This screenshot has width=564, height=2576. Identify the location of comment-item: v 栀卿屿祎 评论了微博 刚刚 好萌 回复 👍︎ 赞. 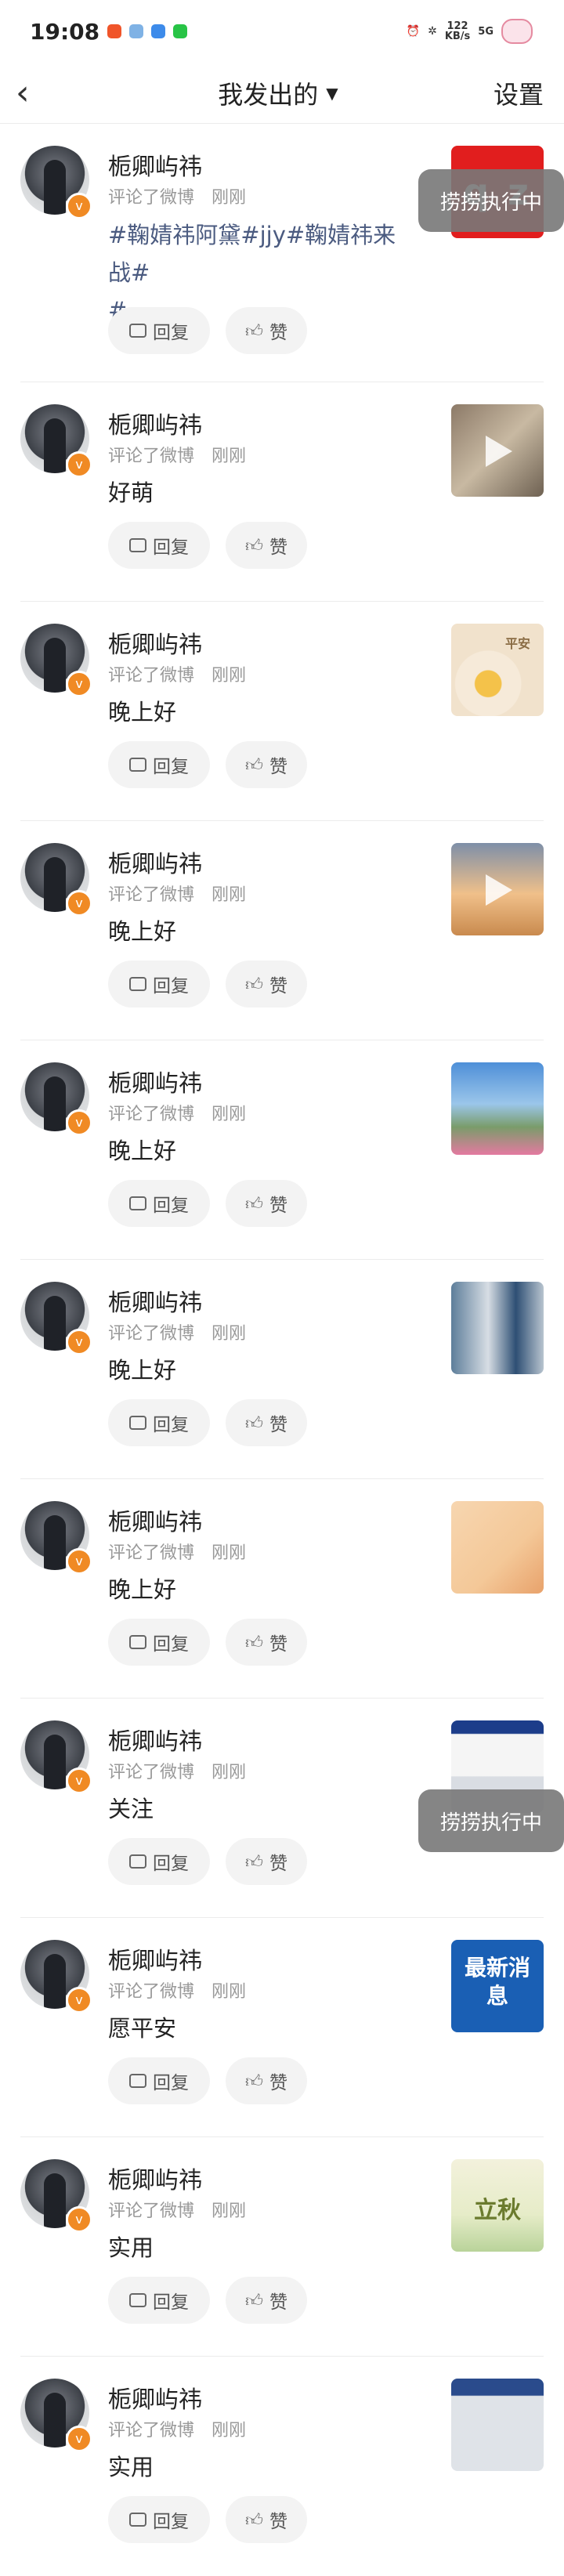
(282, 492).